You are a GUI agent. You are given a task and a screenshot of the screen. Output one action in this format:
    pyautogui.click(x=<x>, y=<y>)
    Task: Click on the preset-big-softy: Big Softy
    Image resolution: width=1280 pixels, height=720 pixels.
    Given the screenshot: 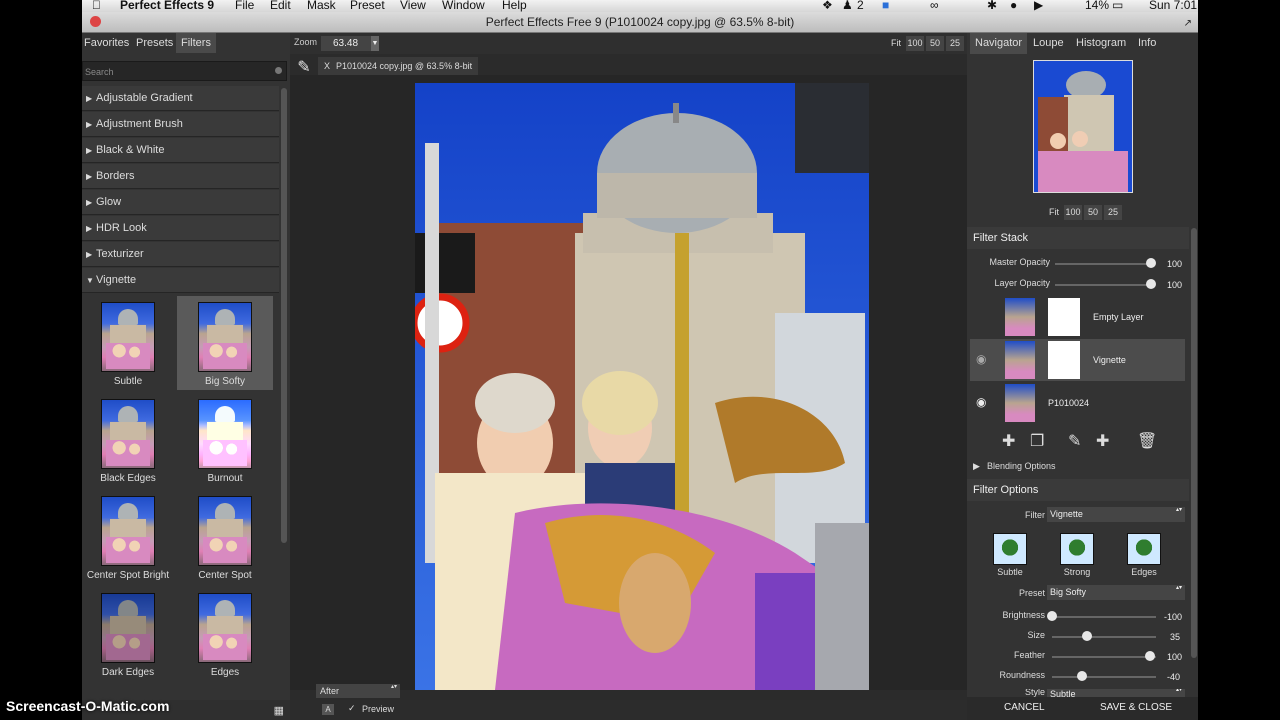 What is the action you would take?
    pyautogui.click(x=225, y=343)
    